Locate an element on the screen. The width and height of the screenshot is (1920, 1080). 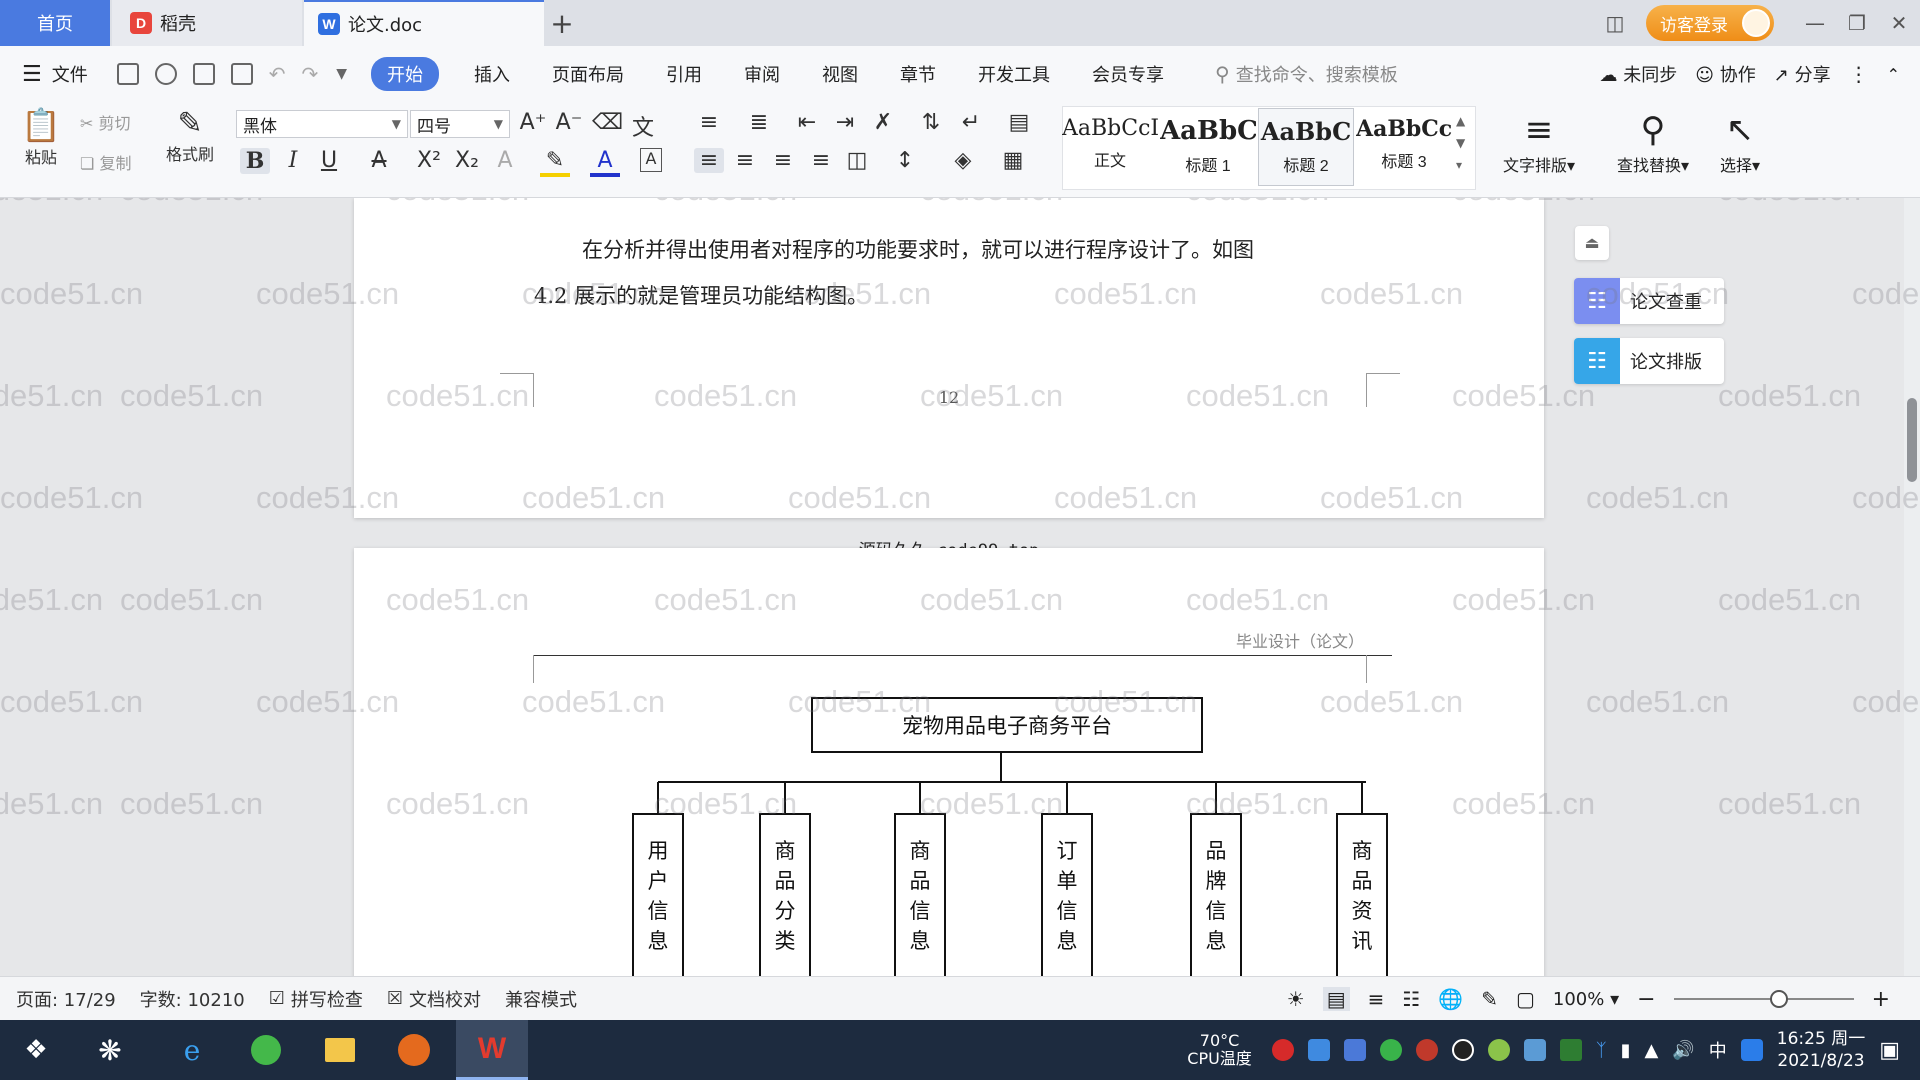
chevron-down-icon: ▼ is located at coordinates (341, 74).